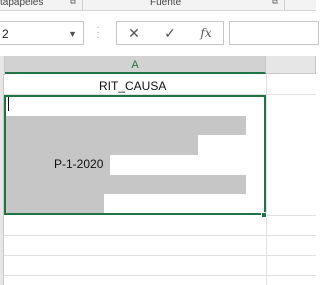 The height and width of the screenshot is (285, 320). What do you see at coordinates (134, 33) in the screenshot?
I see `cancel-icon: ✕` at bounding box center [134, 33].